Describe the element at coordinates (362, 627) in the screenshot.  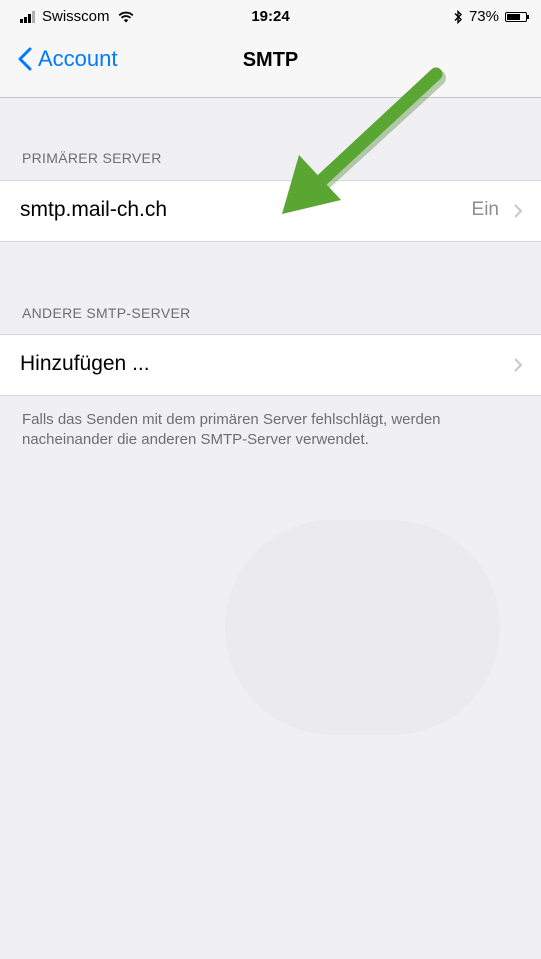
I see `background-shape` at that location.